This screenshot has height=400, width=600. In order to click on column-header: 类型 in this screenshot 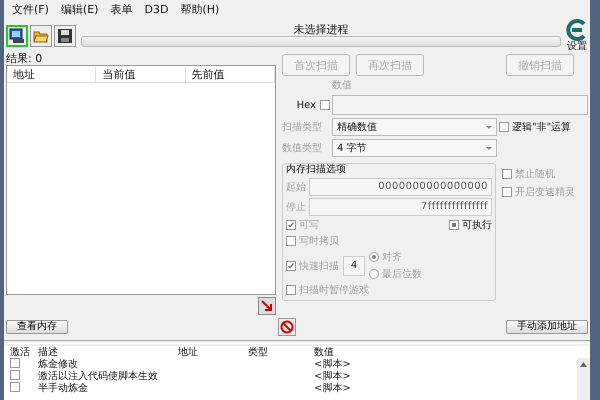, I will do `click(281, 352)`.